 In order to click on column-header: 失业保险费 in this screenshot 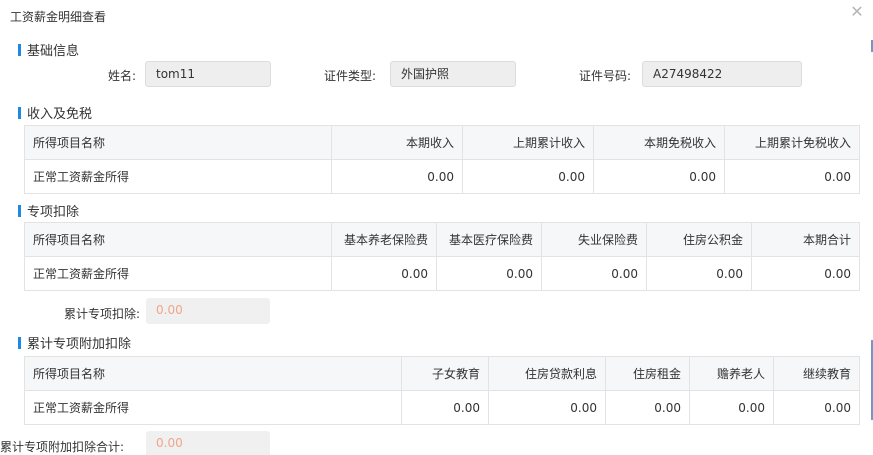, I will do `click(594, 239)`.